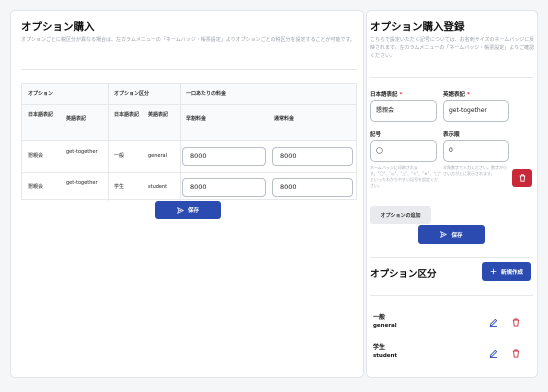 Image resolution: width=548 pixels, height=392 pixels. I want to click on subheader-normal-price: 通常料金, so click(284, 119).